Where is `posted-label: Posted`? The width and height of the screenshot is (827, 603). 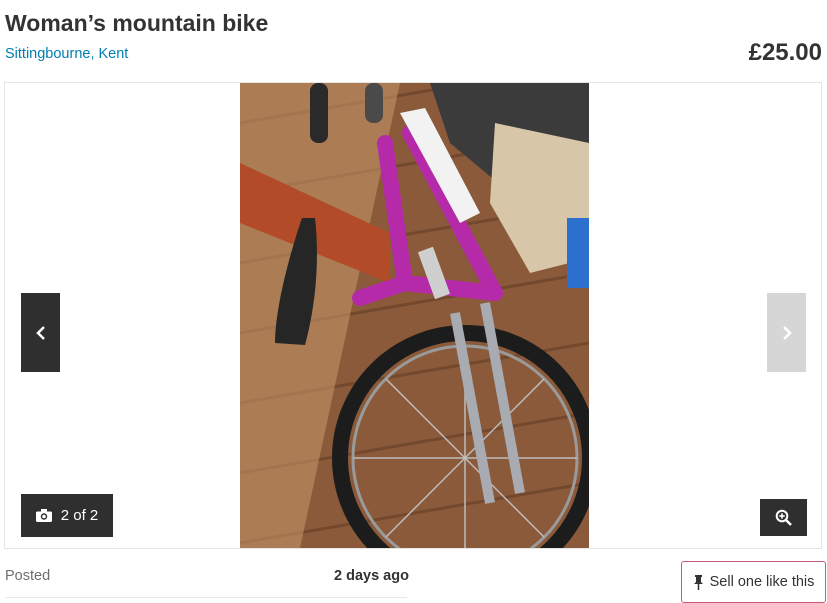 posted-label: Posted is located at coordinates (28, 576).